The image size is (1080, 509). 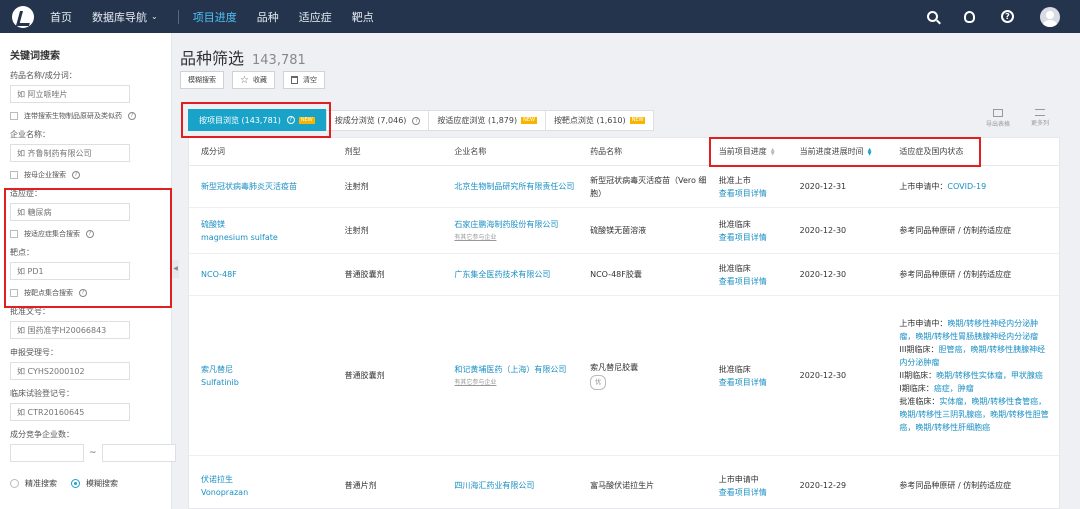 I want to click on indication-entry: 上市申请中：COVID-19, so click(x=975, y=186).